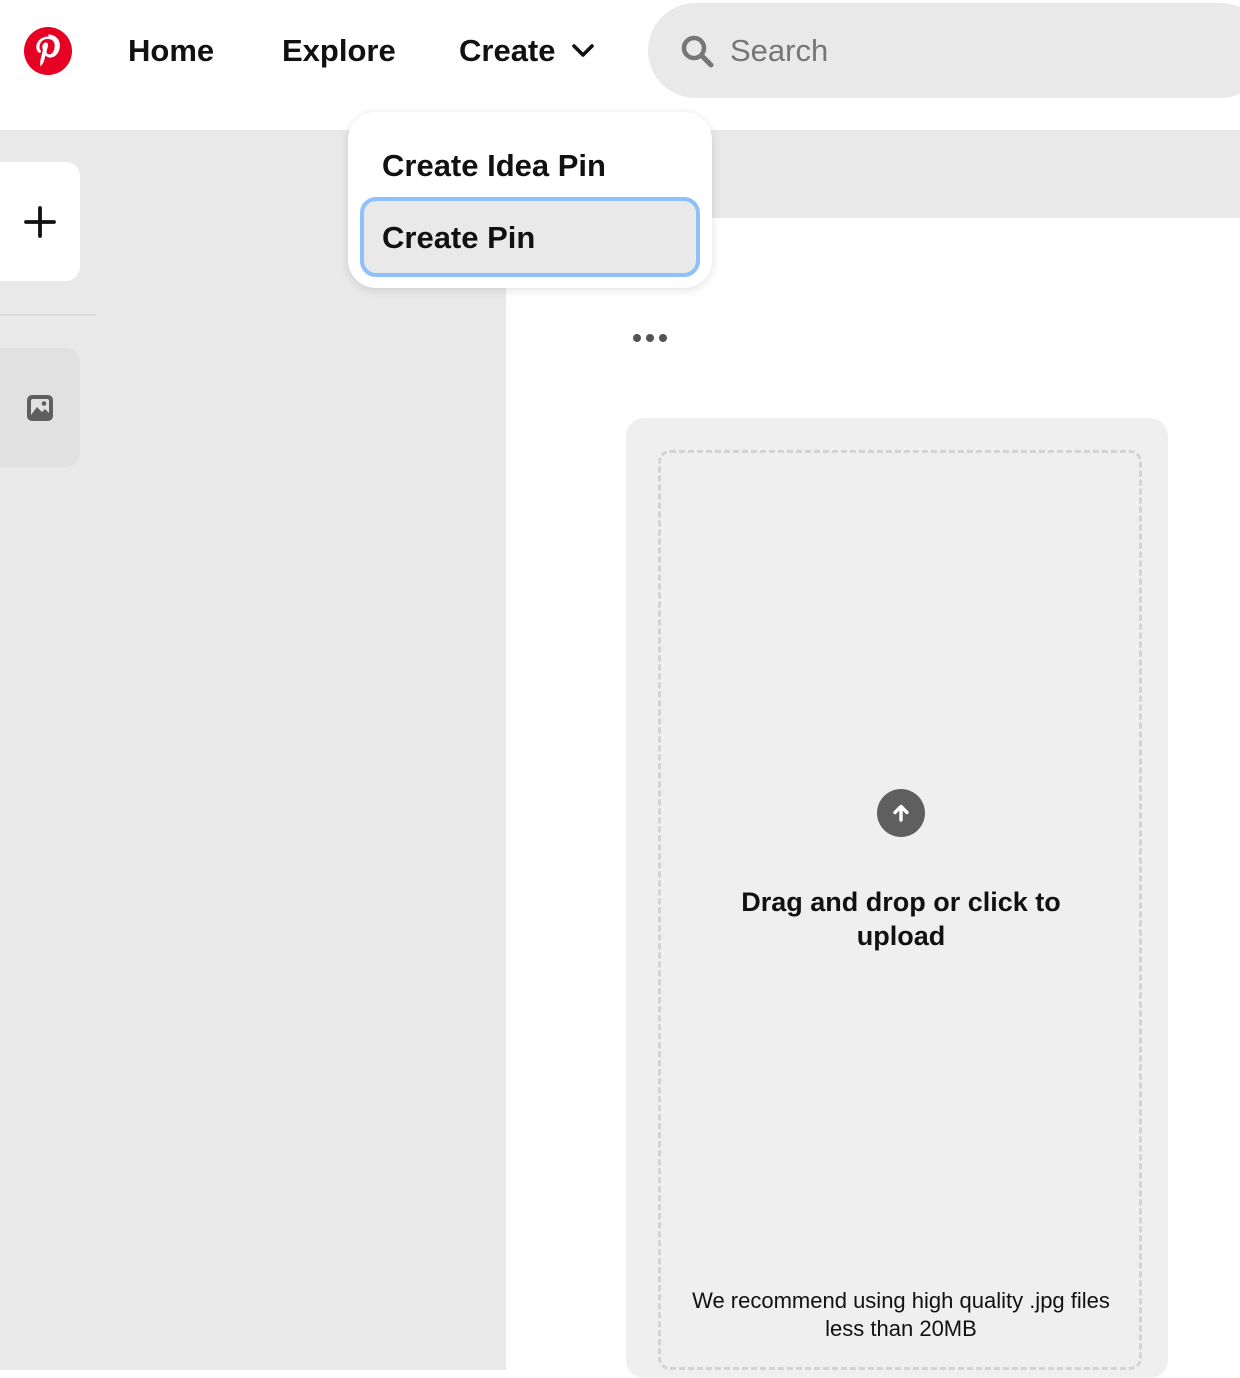  What do you see at coordinates (48, 51) in the screenshot?
I see `pinterest-logo-icon` at bounding box center [48, 51].